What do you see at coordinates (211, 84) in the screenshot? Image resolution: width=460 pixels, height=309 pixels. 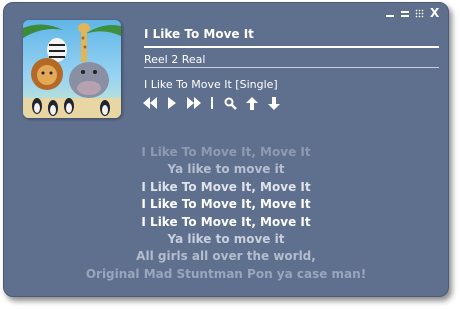 I see `track-album: I Like To Move It [Single]` at bounding box center [211, 84].